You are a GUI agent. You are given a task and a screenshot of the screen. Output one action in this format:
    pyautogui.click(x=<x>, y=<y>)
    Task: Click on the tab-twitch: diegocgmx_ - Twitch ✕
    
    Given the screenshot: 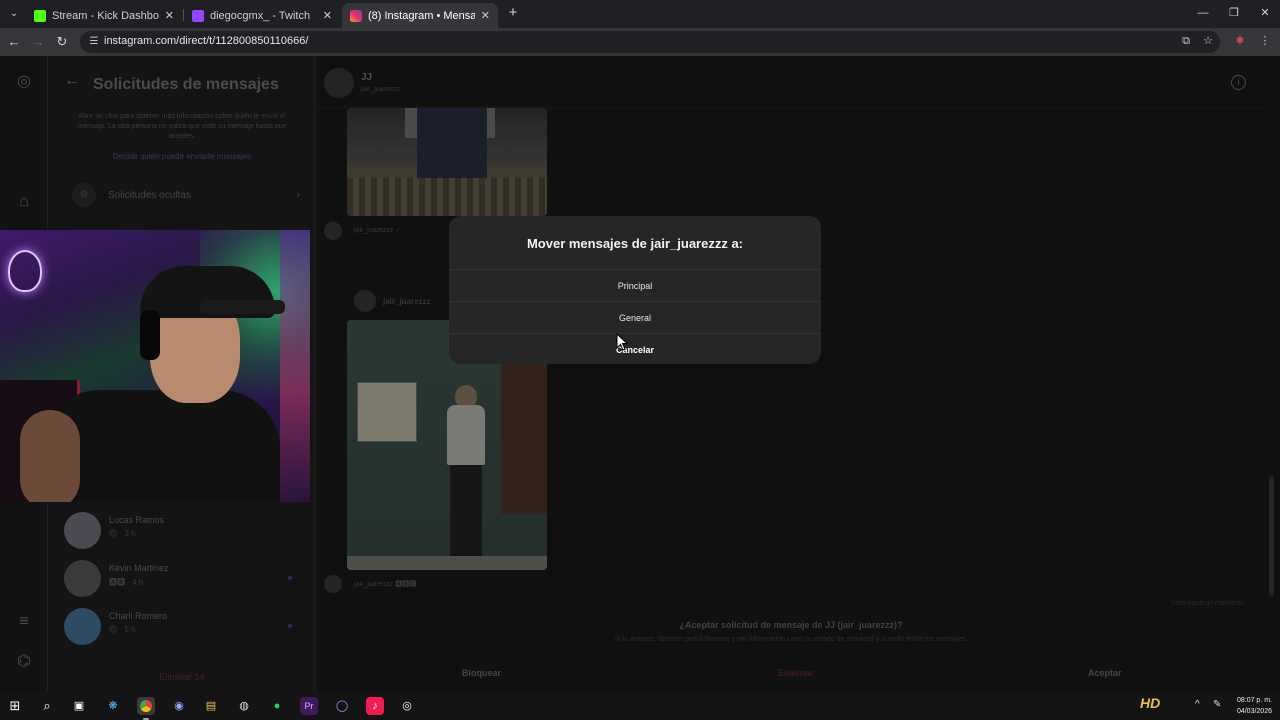 What is the action you would take?
    pyautogui.click(x=262, y=15)
    